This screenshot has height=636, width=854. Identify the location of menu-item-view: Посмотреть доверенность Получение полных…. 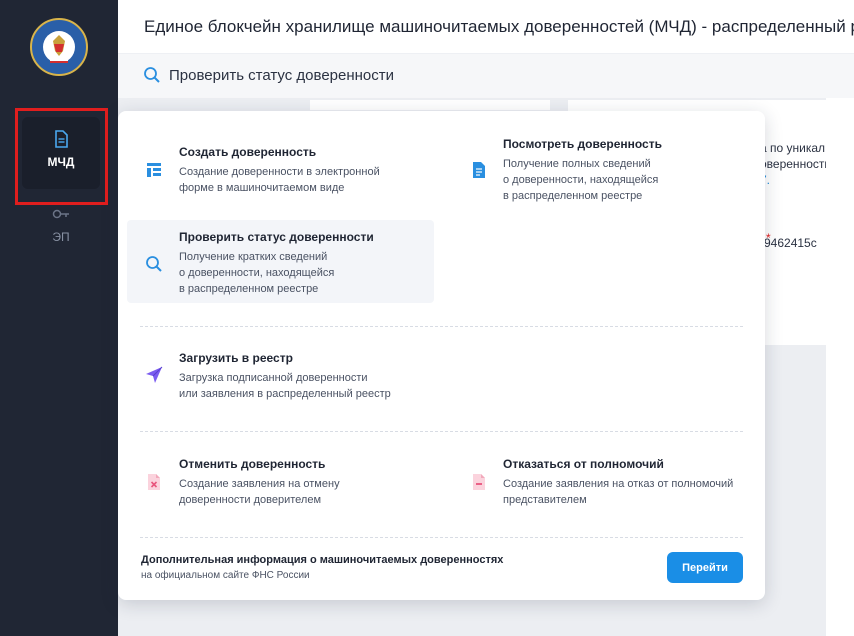
(603, 173).